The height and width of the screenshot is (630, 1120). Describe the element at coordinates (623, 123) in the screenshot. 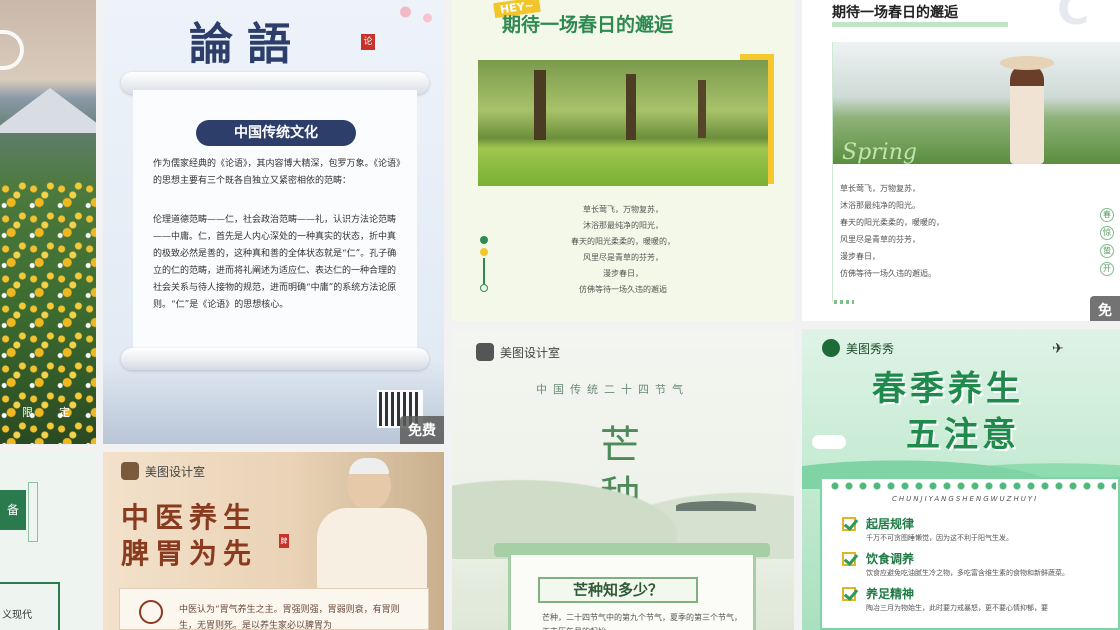

I see `park-photo` at that location.